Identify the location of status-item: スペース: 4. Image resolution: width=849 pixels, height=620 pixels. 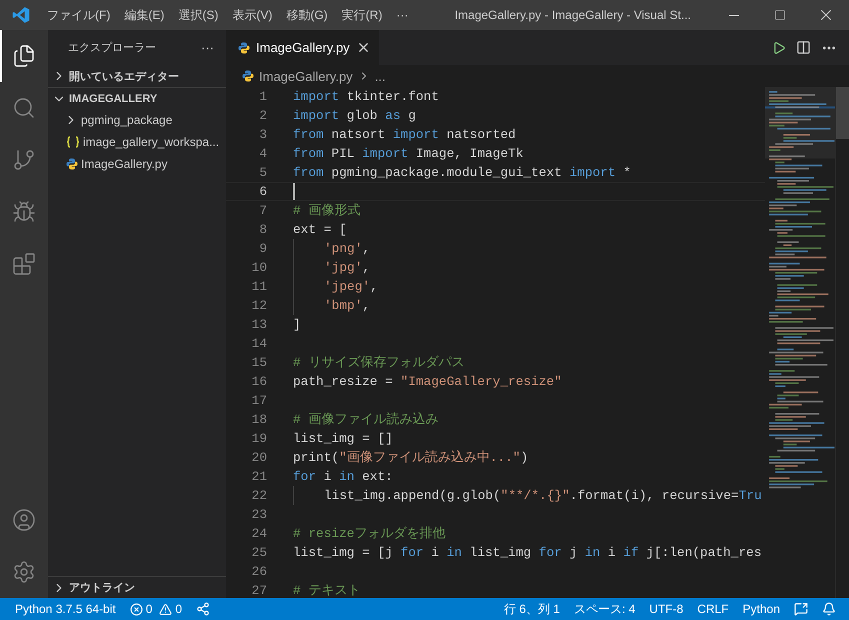
(604, 609).